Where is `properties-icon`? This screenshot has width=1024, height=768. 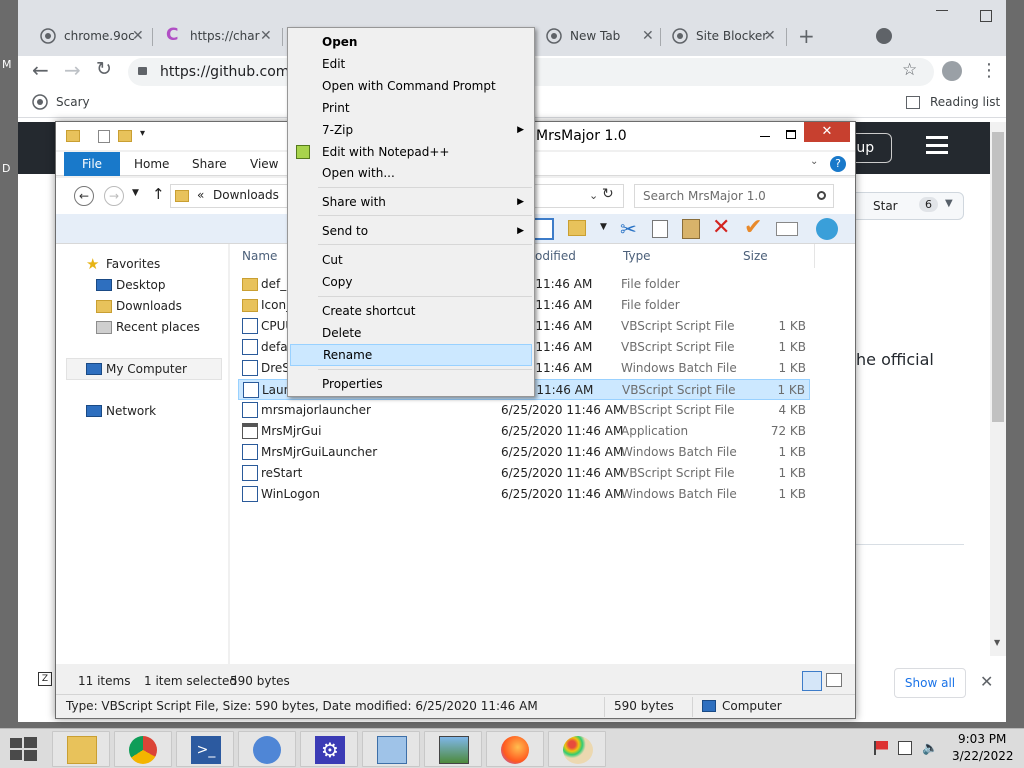 properties-icon is located at coordinates (104, 136).